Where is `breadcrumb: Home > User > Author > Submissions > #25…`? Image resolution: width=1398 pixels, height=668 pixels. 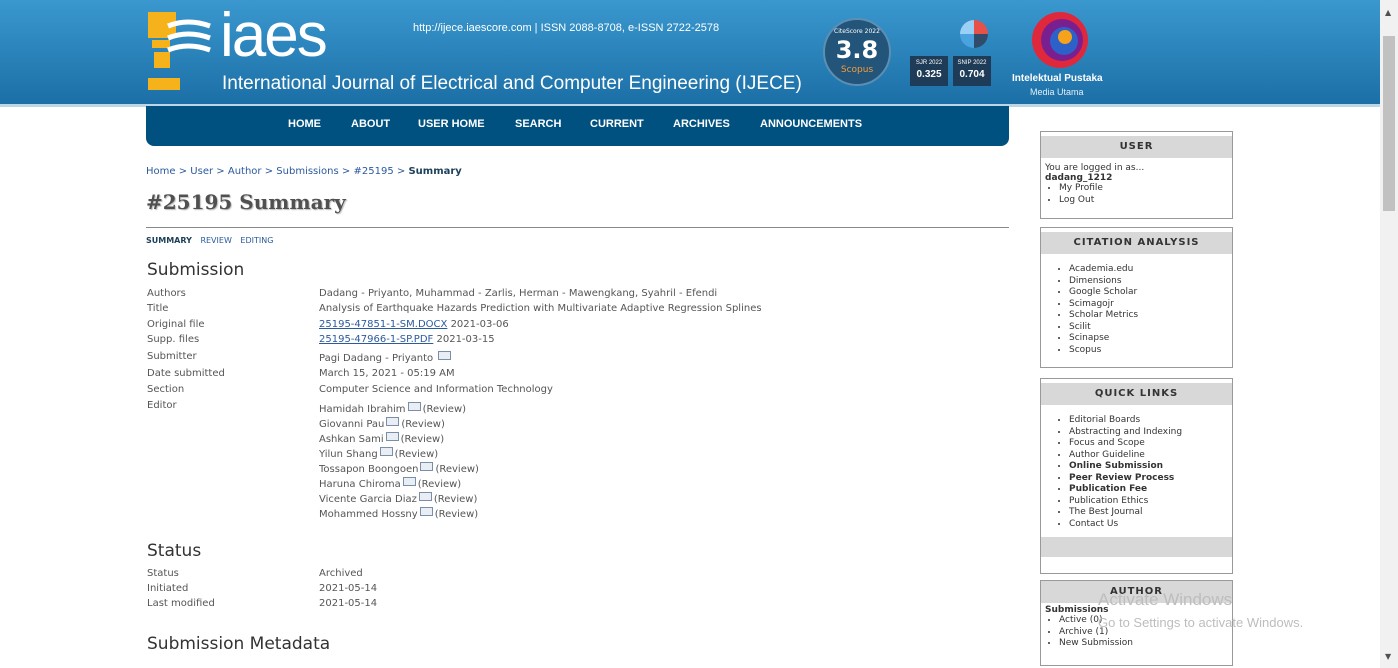
breadcrumb: Home > User > Author > Submissions > #25… is located at coordinates (304, 171).